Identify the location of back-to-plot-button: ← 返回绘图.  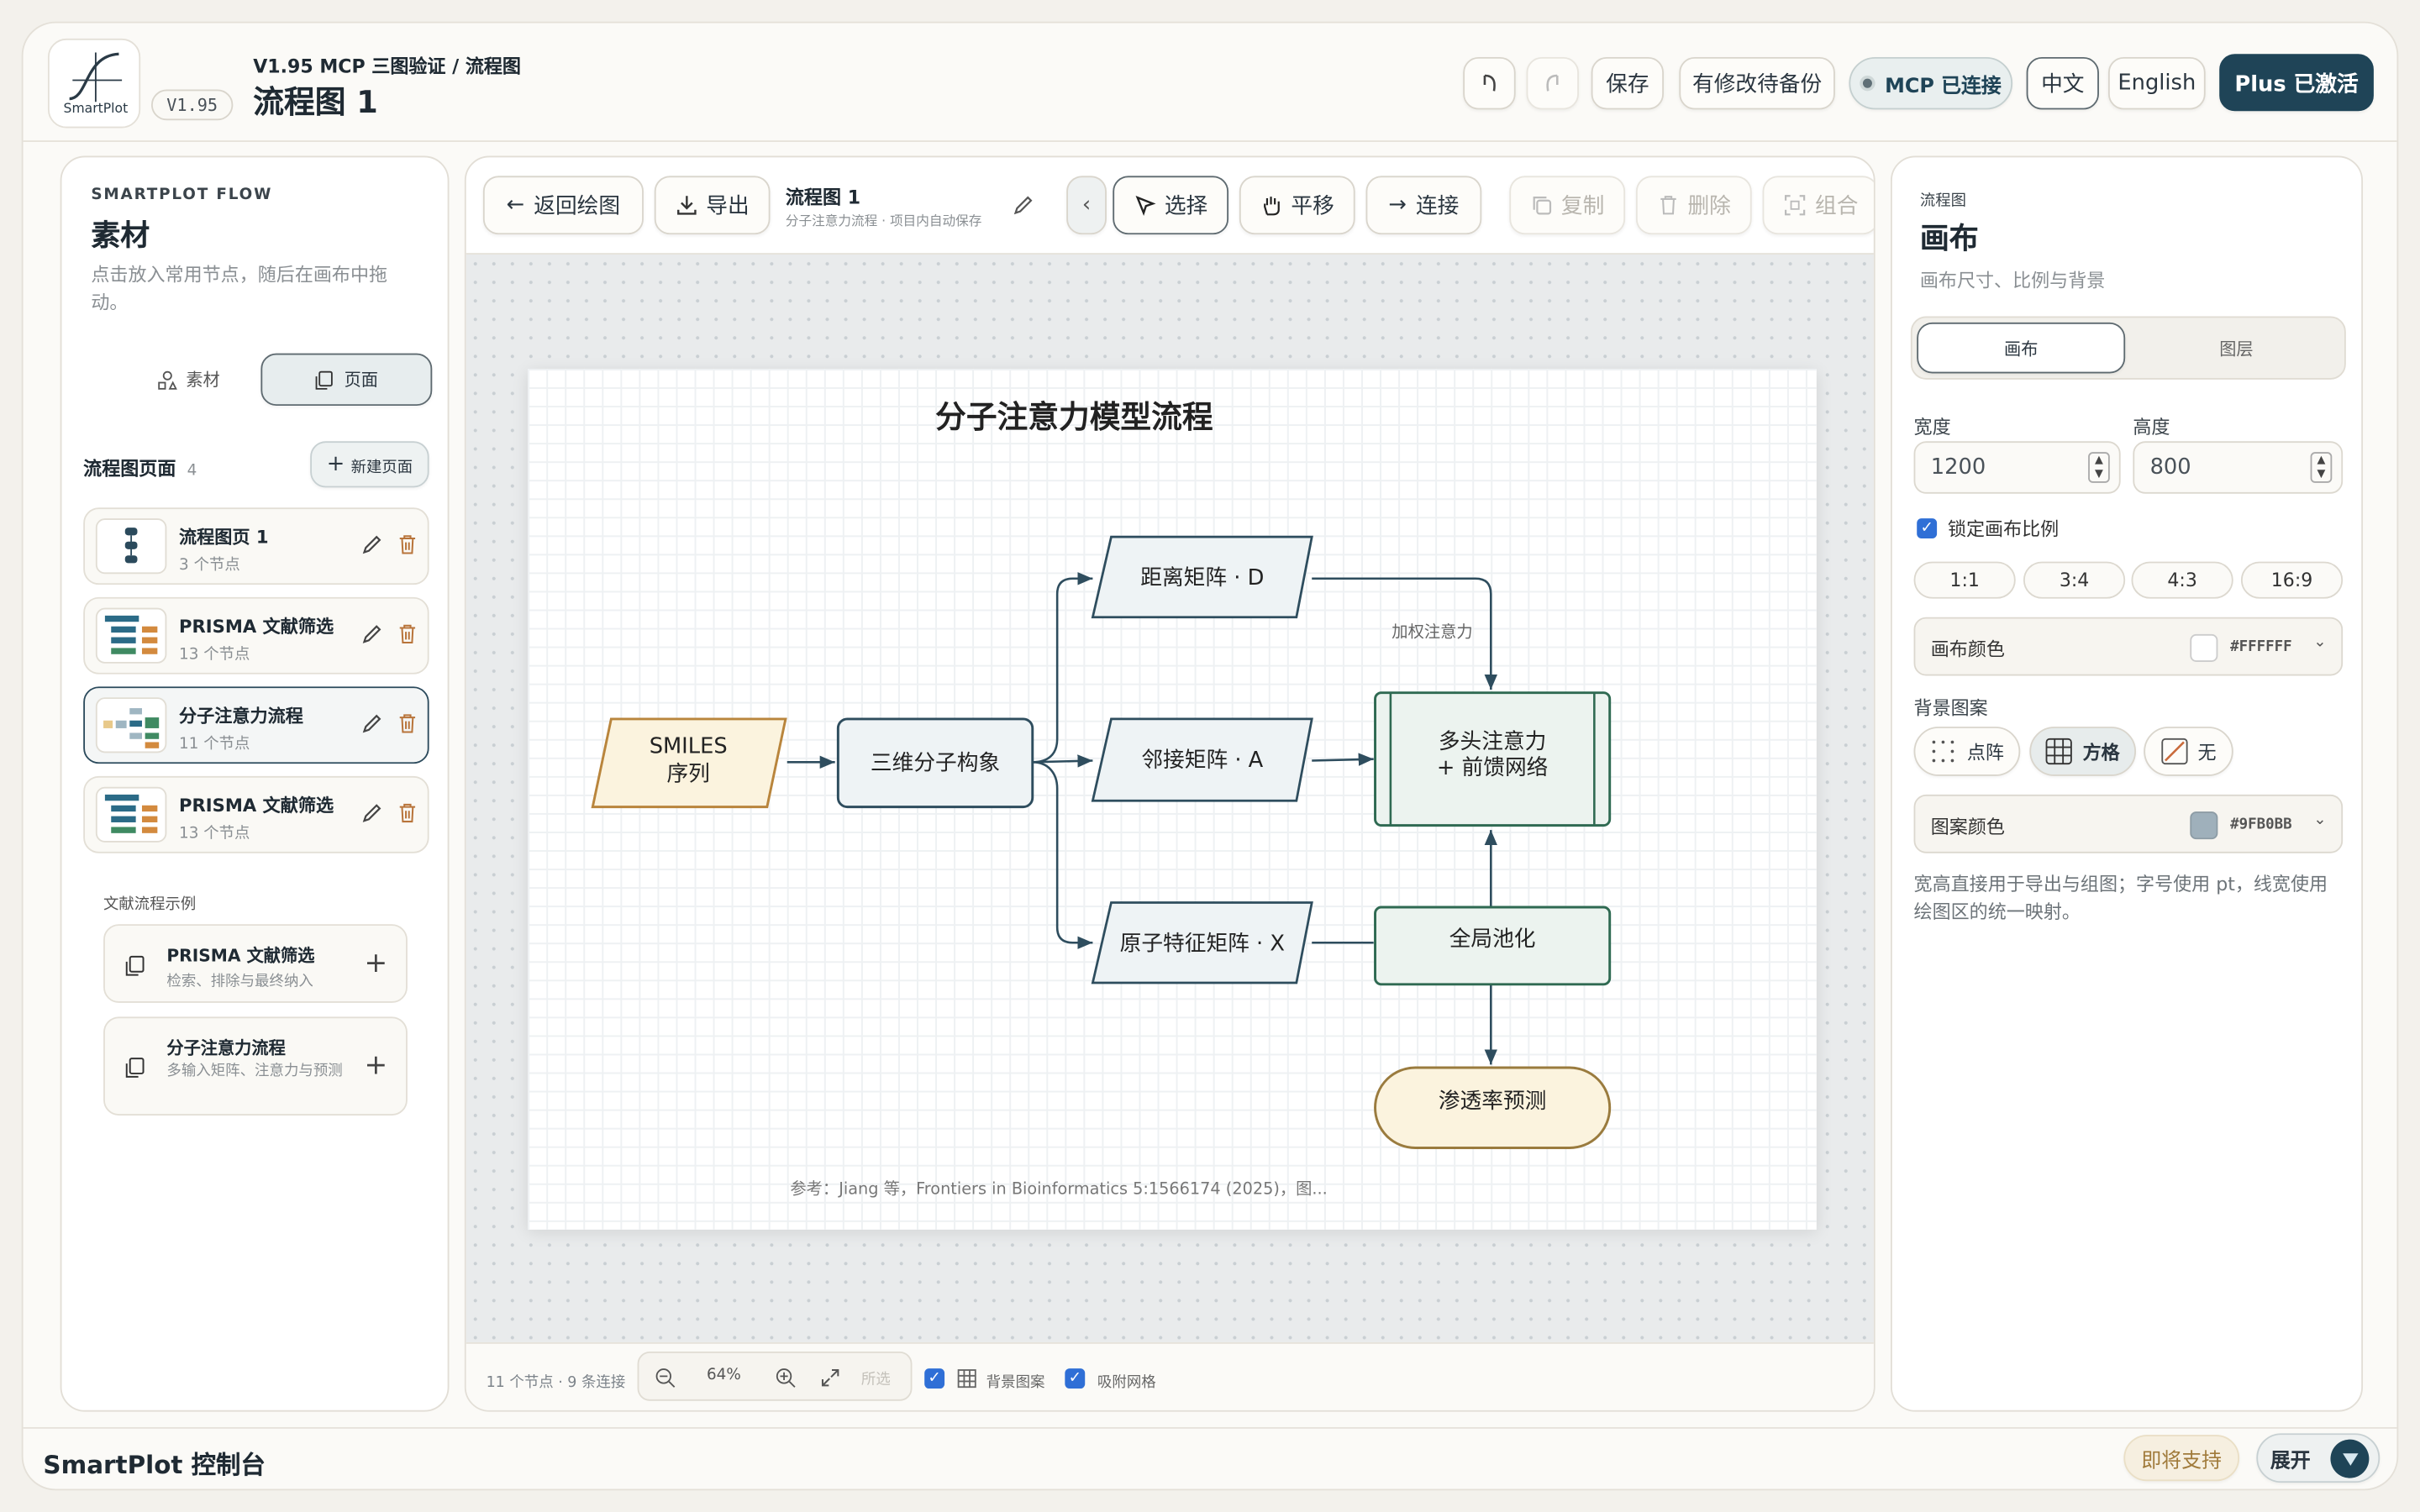
(563, 205).